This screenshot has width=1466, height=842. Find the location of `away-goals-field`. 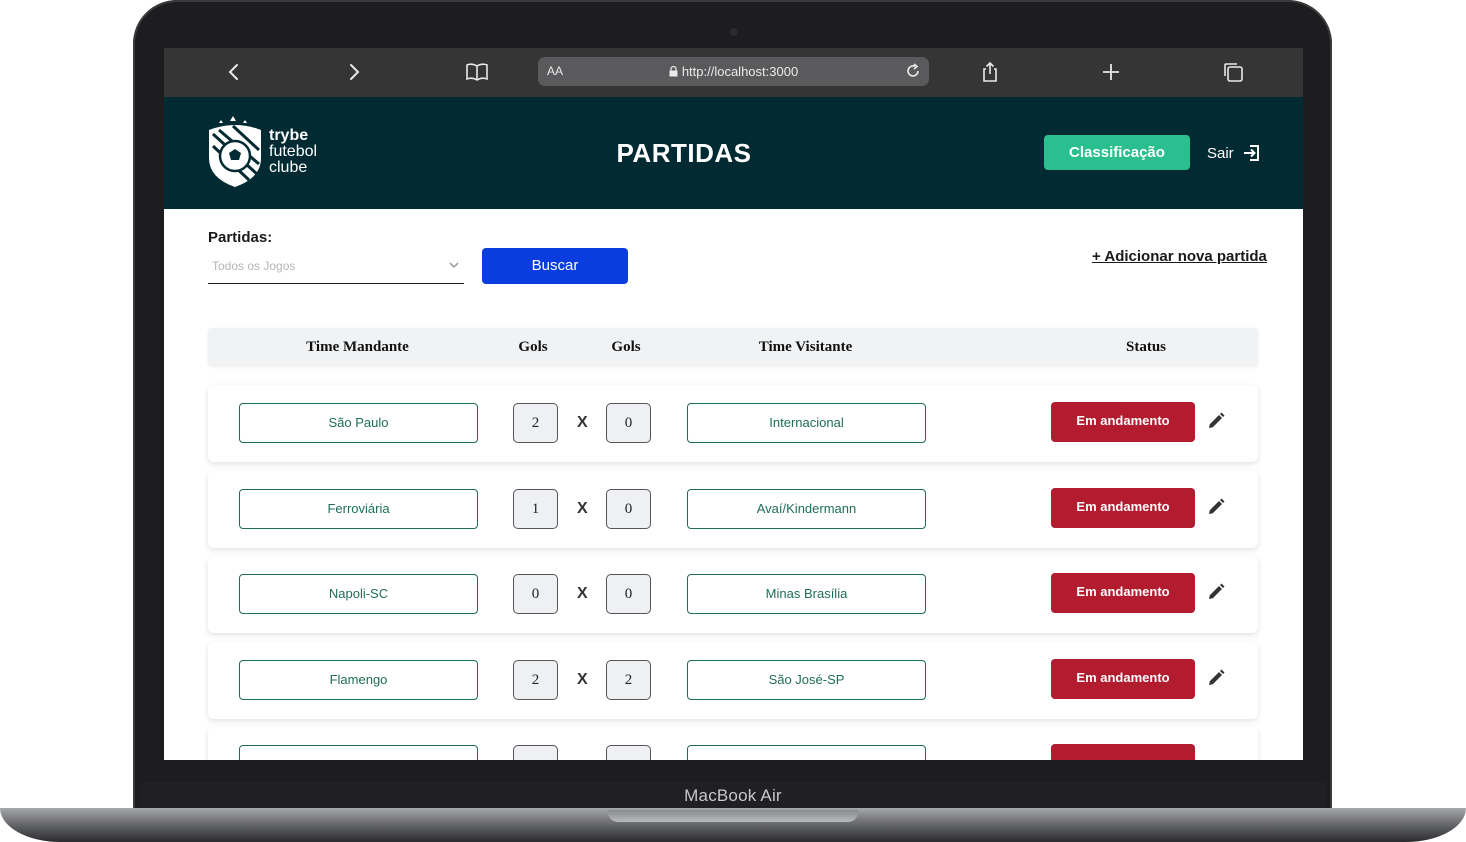

away-goals-field is located at coordinates (628, 752).